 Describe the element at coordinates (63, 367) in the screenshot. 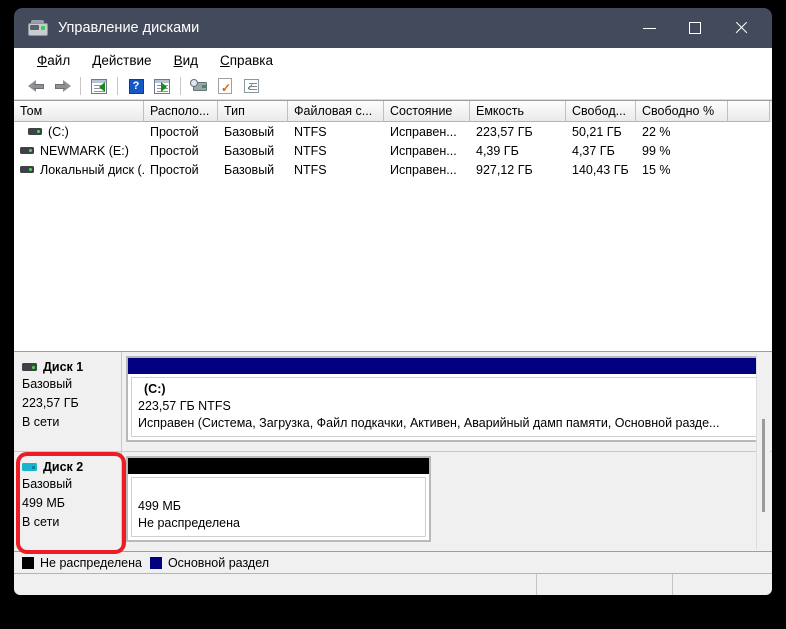

I see `disk-1-title: Диск 1` at that location.